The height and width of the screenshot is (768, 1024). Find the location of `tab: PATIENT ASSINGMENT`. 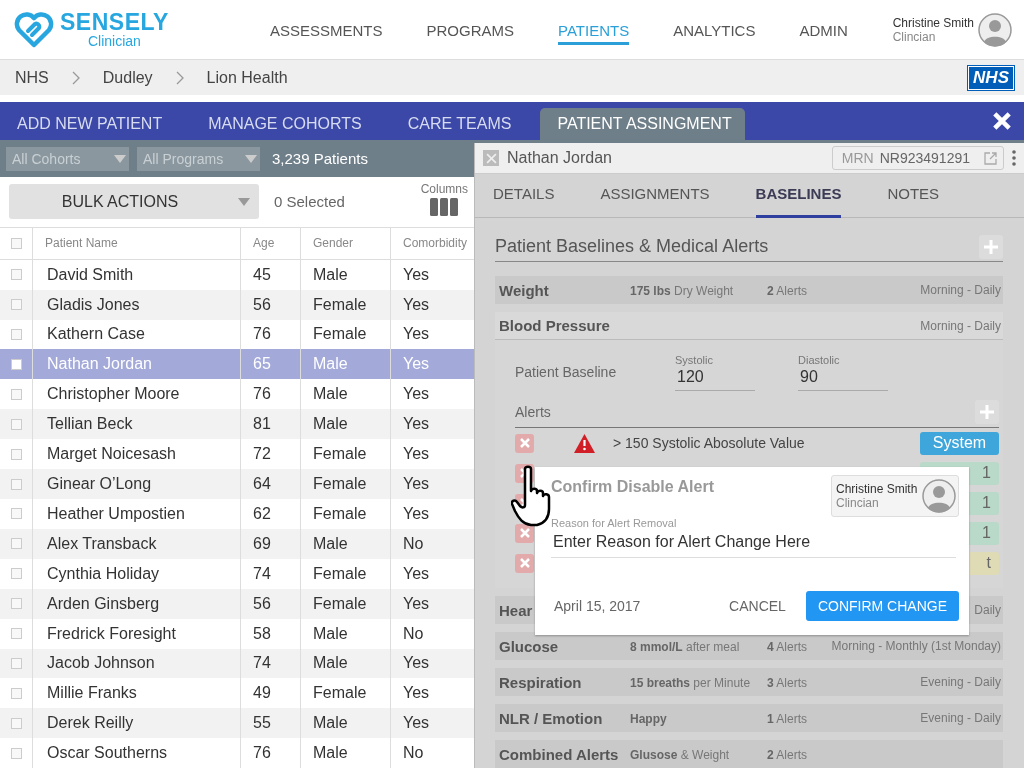

tab: PATIENT ASSINGMENT is located at coordinates (642, 124).